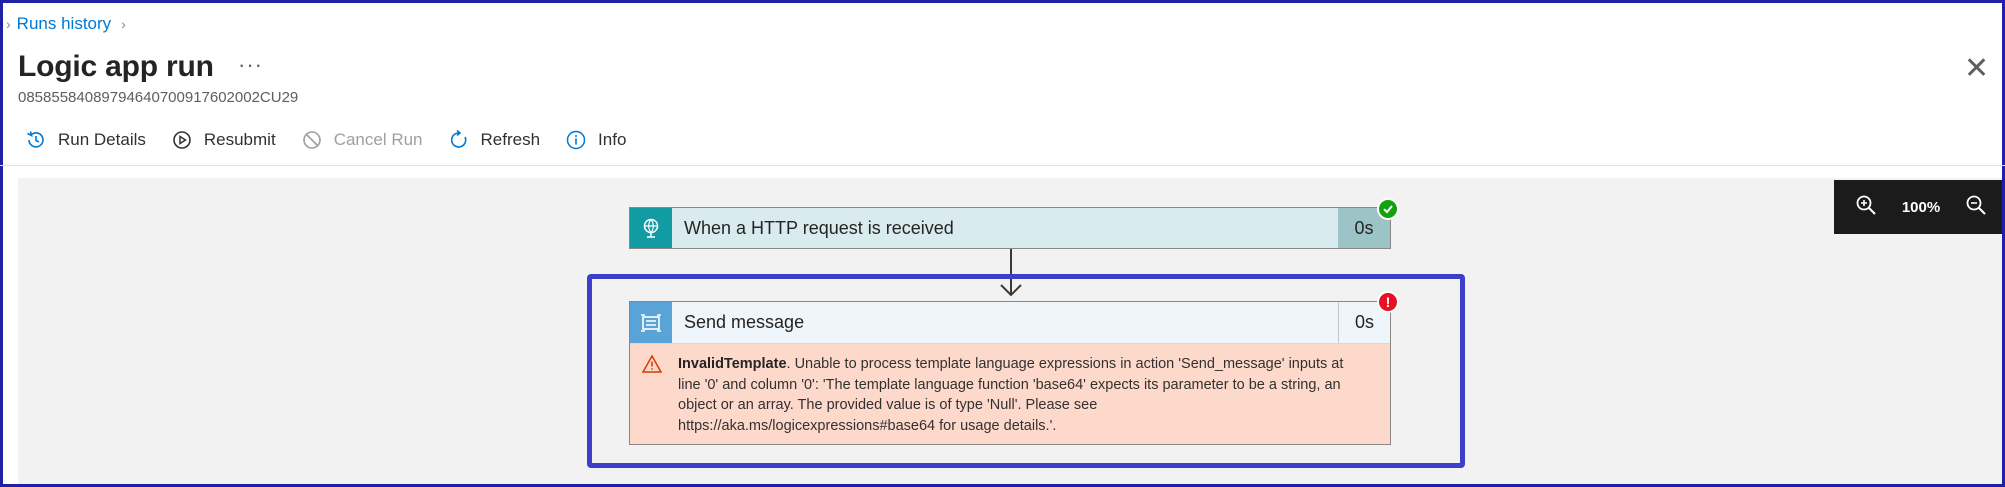 The image size is (2005, 487). What do you see at coordinates (651, 322) in the screenshot?
I see `send-message-icon` at bounding box center [651, 322].